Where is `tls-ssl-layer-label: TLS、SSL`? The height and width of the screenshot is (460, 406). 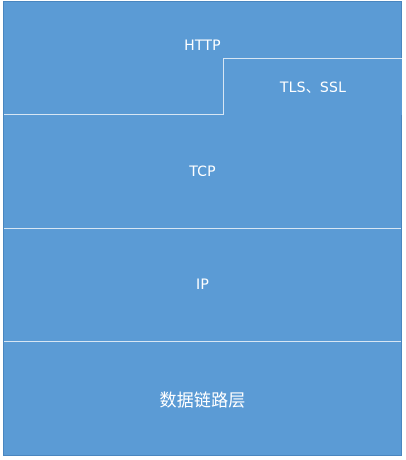
tls-ssl-layer-label: TLS、SSL is located at coordinates (313, 88).